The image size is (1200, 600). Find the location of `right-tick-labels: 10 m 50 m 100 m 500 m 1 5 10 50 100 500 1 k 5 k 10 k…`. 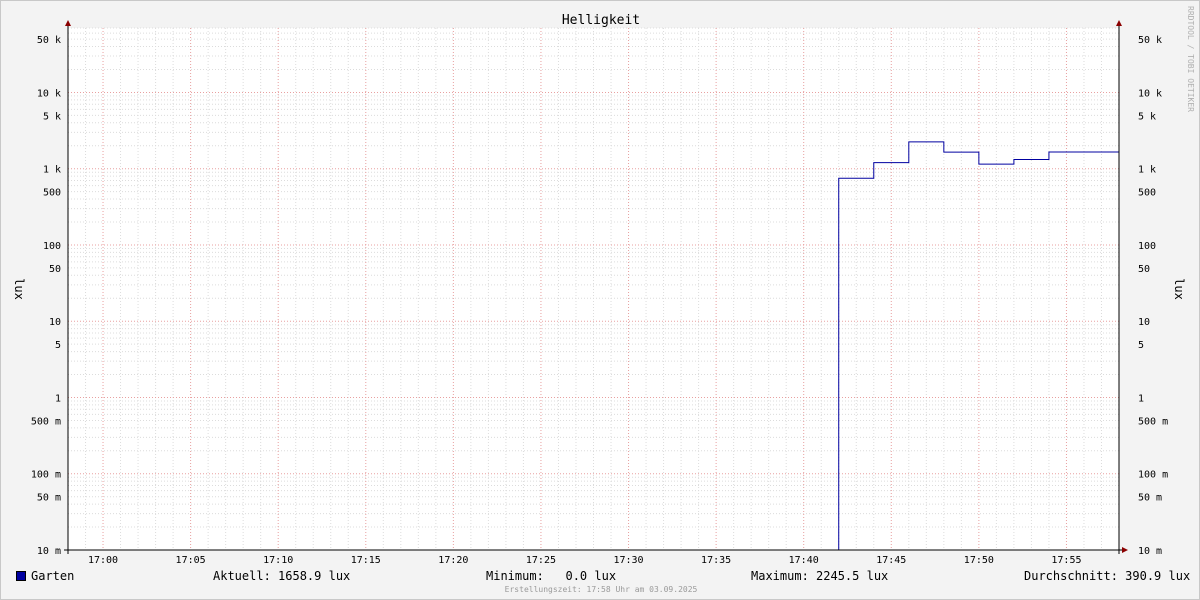

right-tick-labels: 10 m 50 m 100 m 500 m 1 5 10 50 100 500 1 k 5 k 10 k… is located at coordinates (1153, 296).